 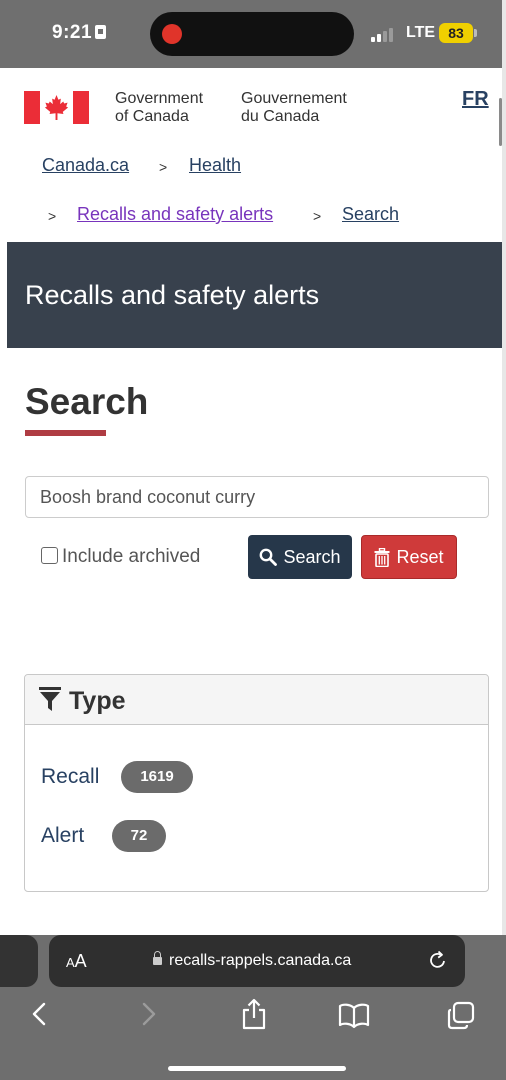 What do you see at coordinates (101, 32) in the screenshot?
I see `sim-icon` at bounding box center [101, 32].